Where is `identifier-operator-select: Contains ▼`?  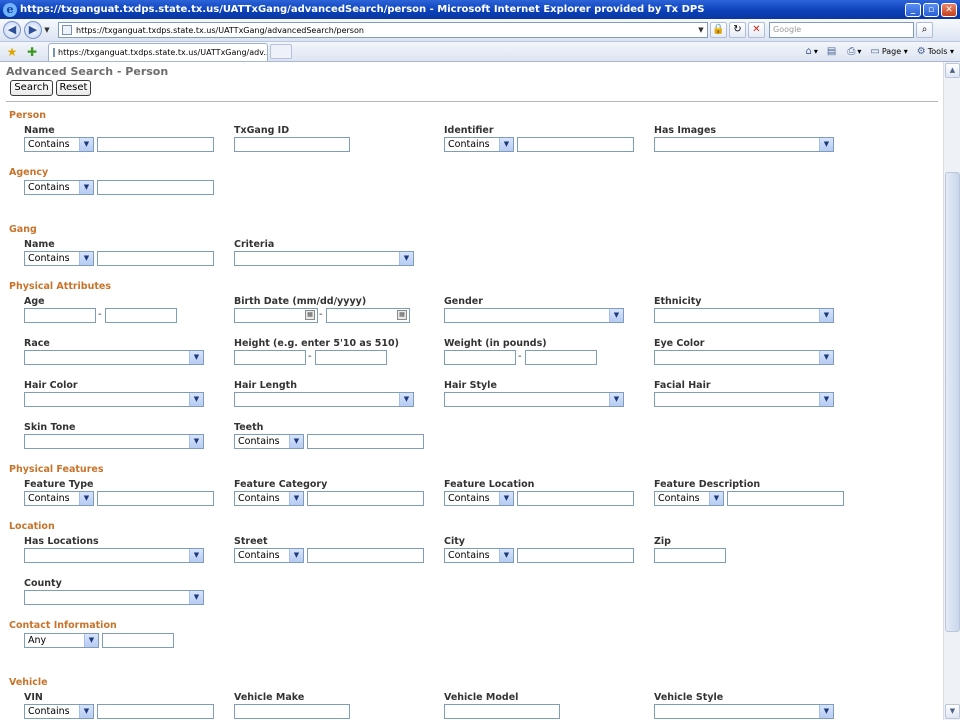
identifier-operator-select: Contains ▼ is located at coordinates (479, 144).